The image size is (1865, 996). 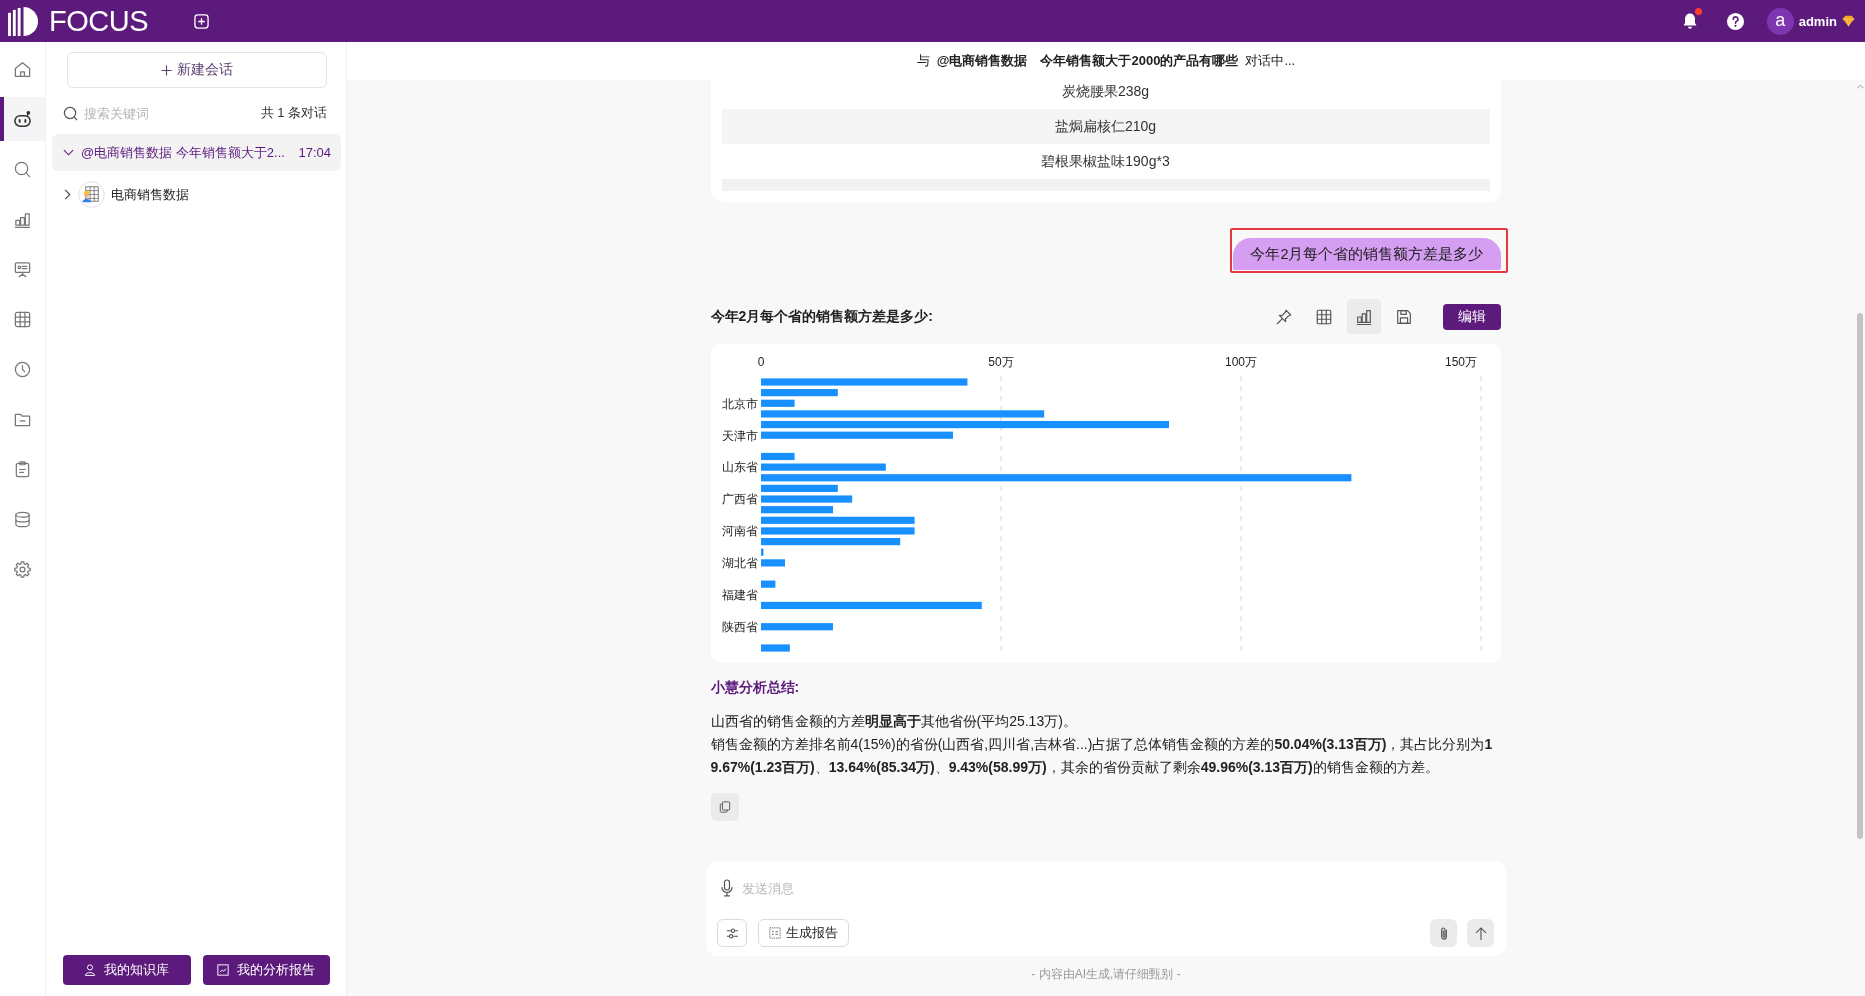 I want to click on category-label: 广西省, so click(x=739, y=499).